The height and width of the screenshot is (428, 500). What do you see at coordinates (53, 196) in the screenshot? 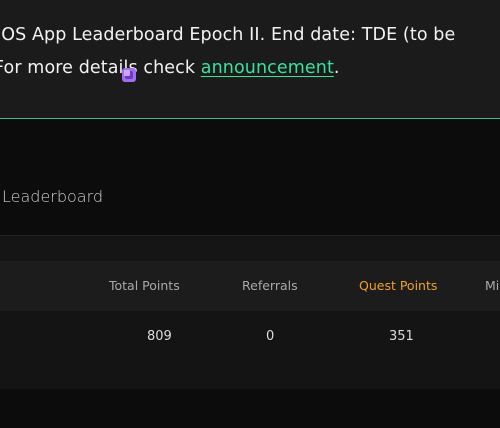
I see `leaderboard-title: Leaderboard` at bounding box center [53, 196].